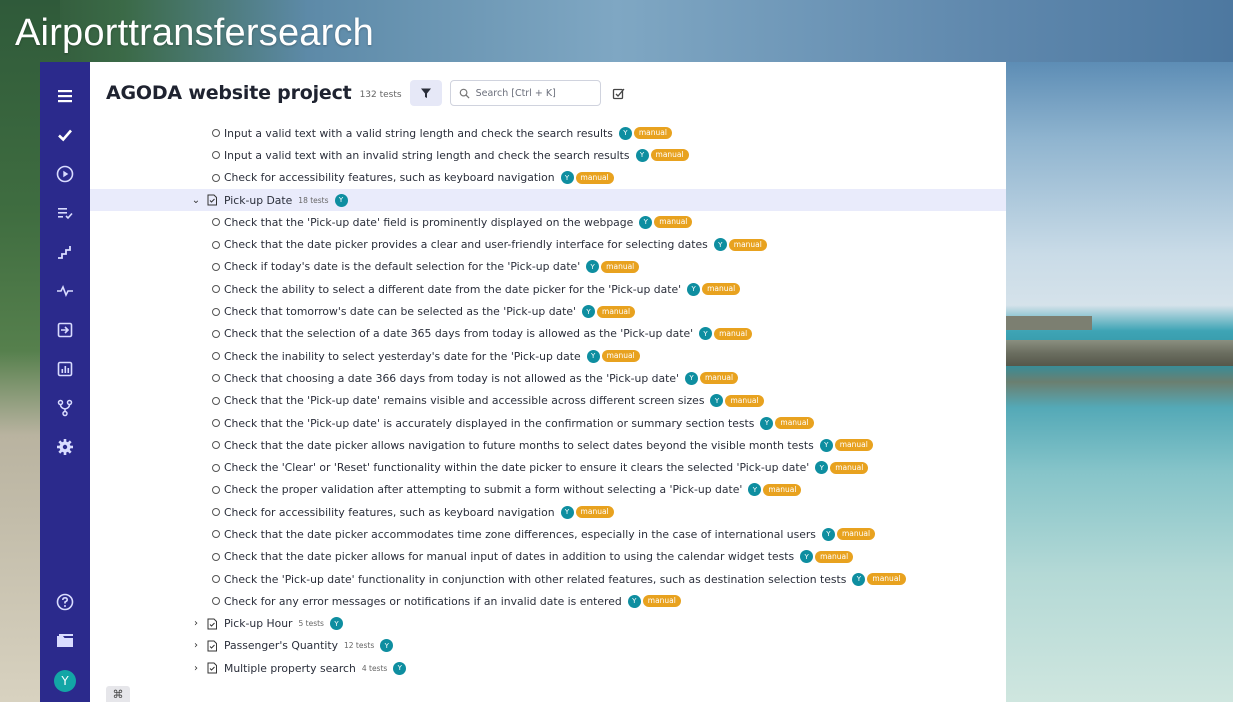 This screenshot has height=702, width=1233. Describe the element at coordinates (65, 212) in the screenshot. I see `checklist-icon` at that location.